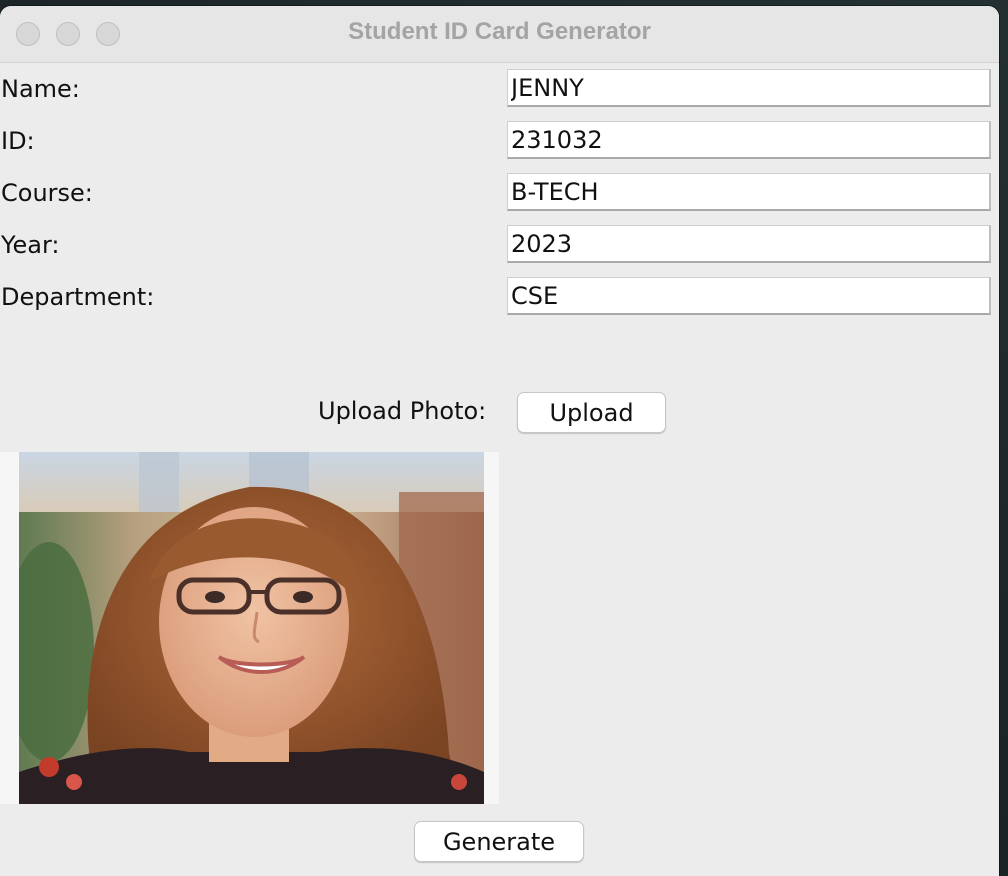 This screenshot has height=876, width=1008. I want to click on name-label: Name:, so click(40, 89).